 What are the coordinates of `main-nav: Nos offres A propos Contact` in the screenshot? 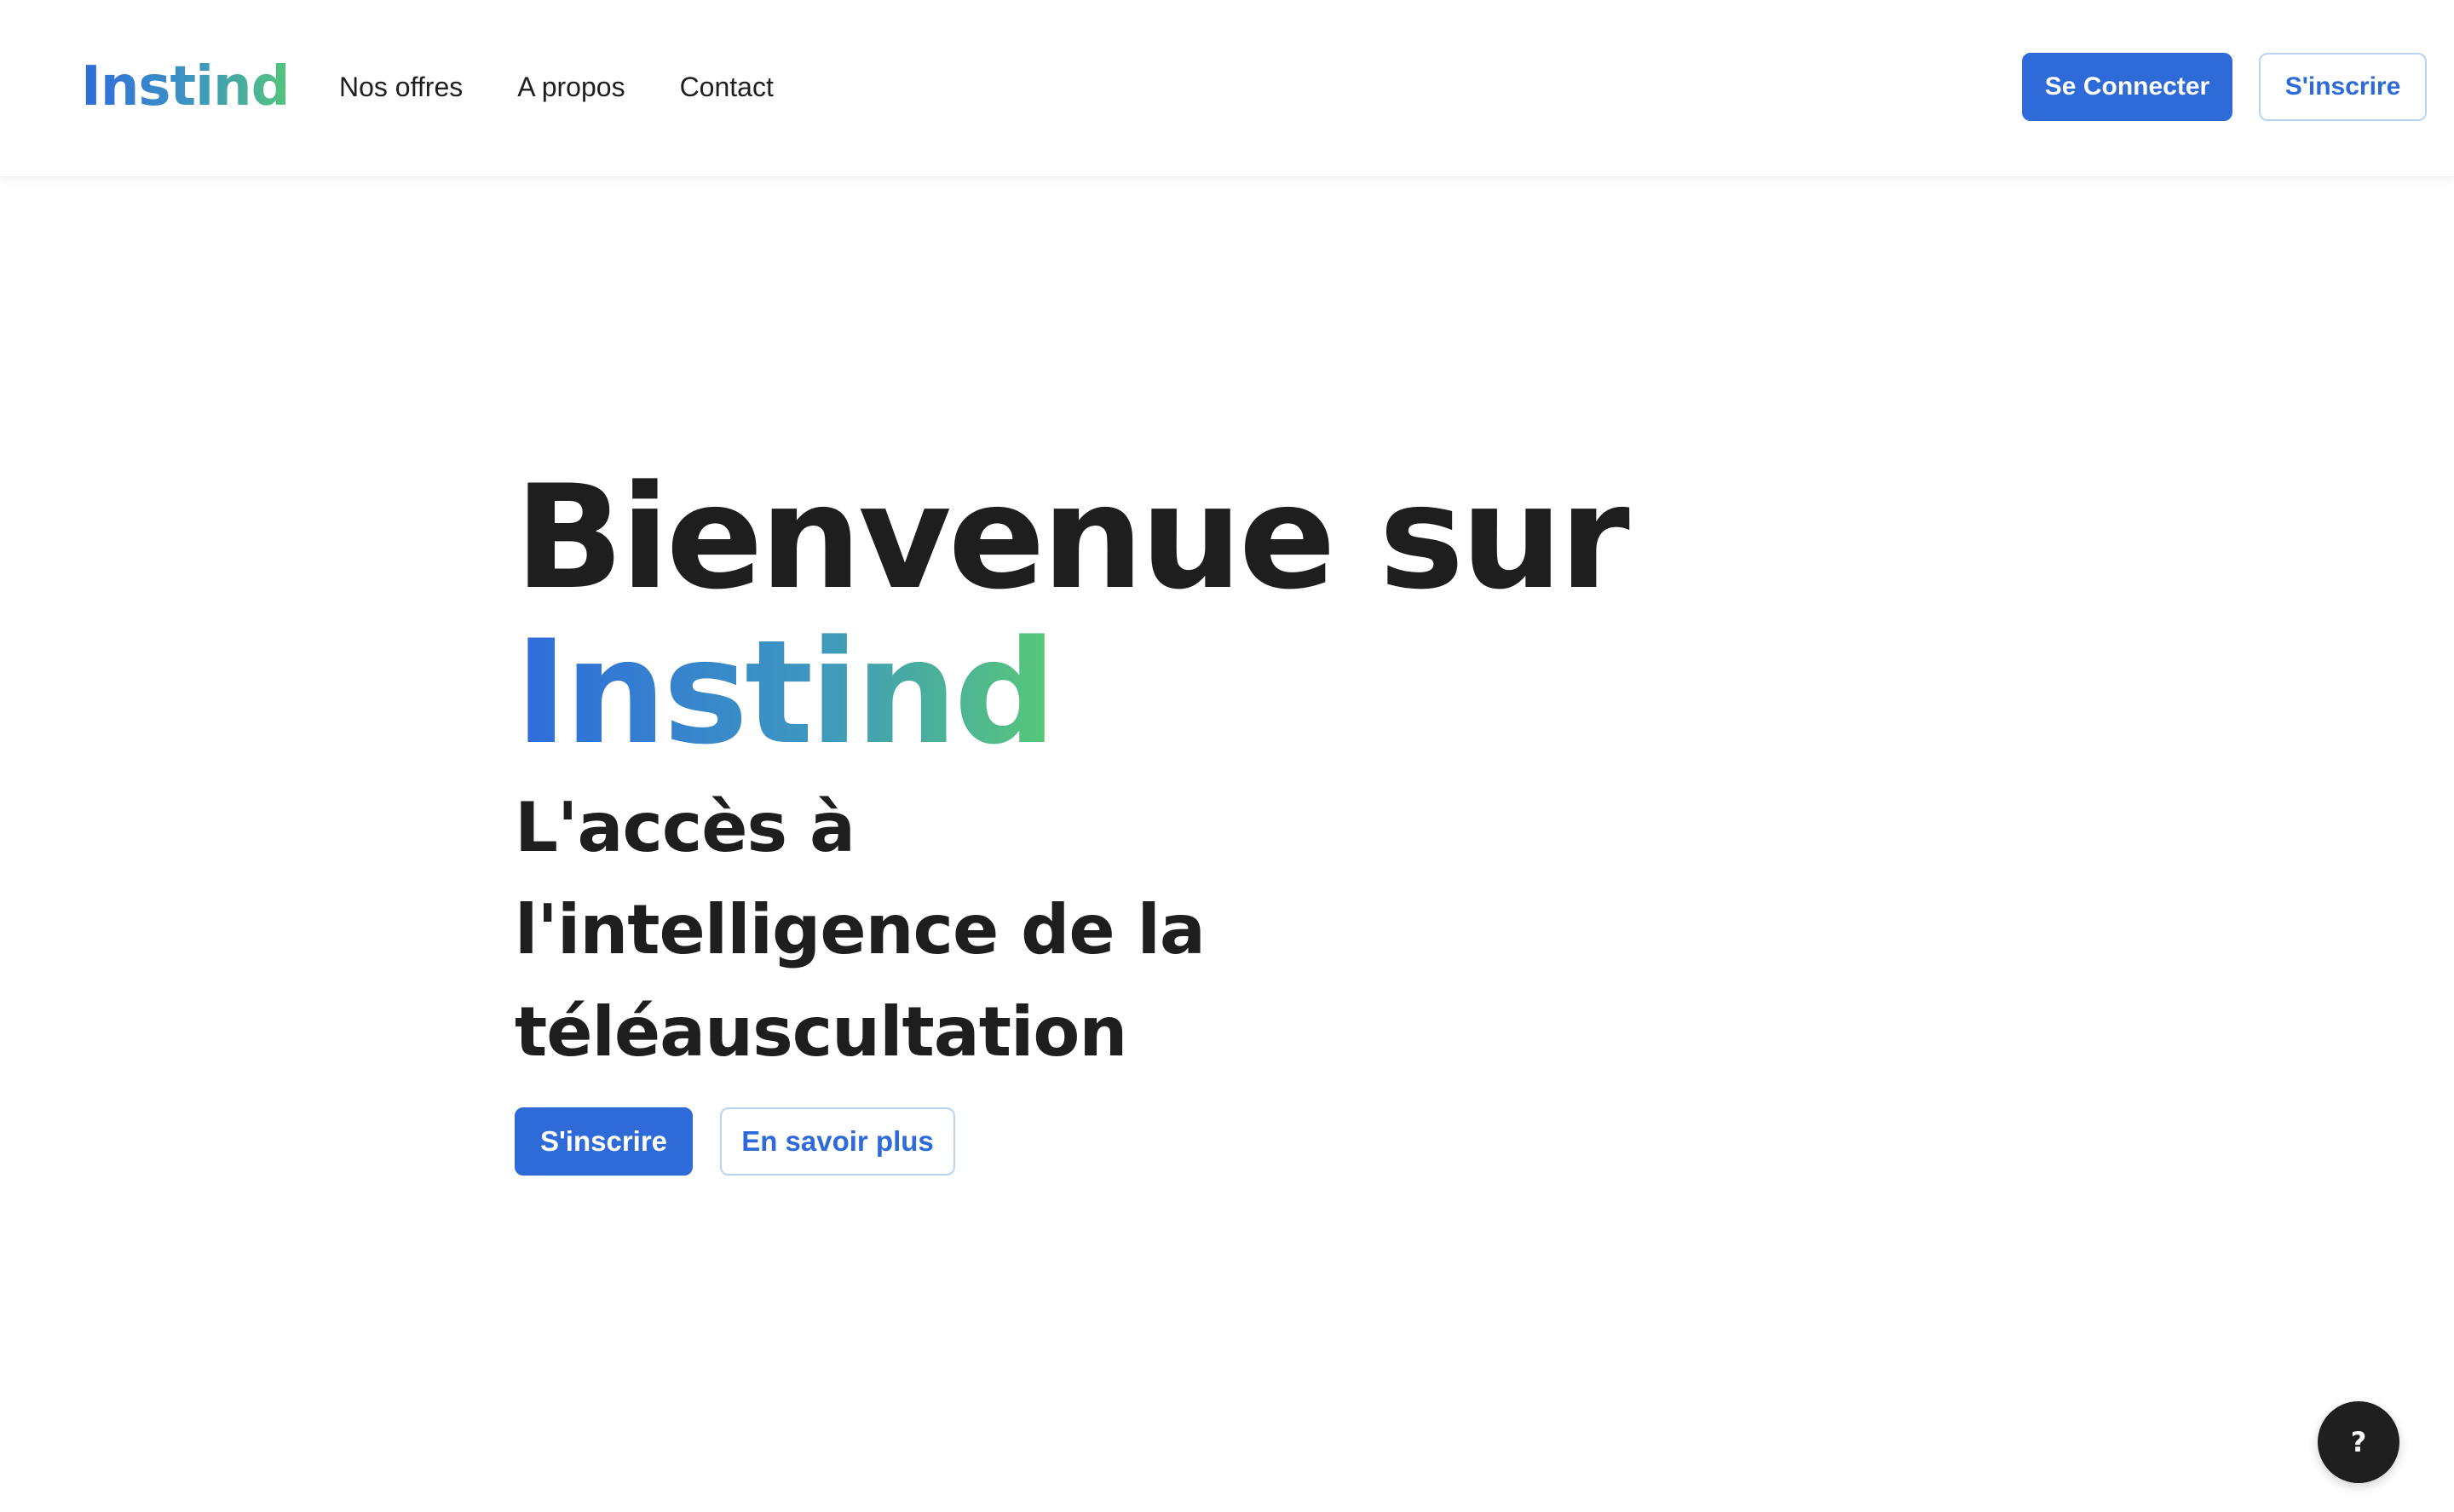 It's located at (556, 87).